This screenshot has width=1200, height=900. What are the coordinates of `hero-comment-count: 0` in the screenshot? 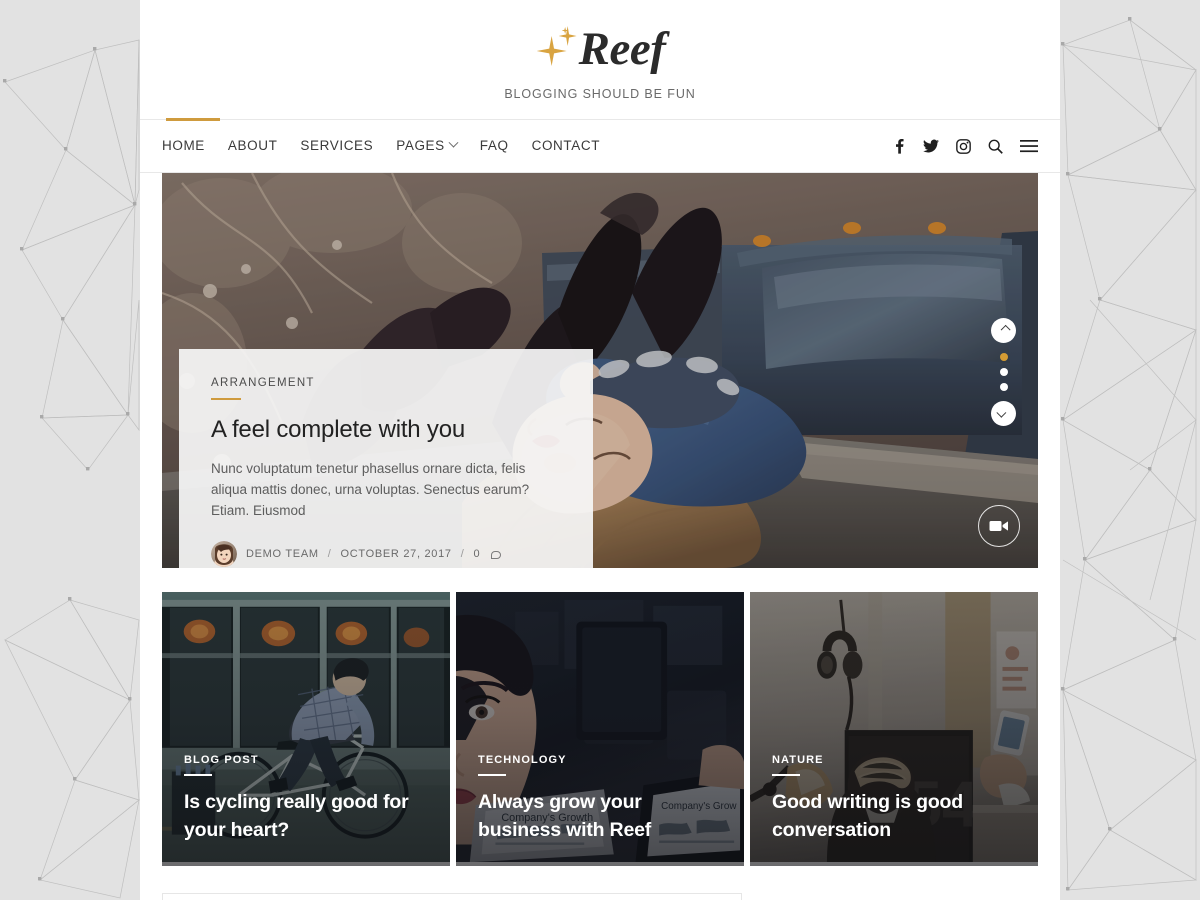 It's located at (477, 554).